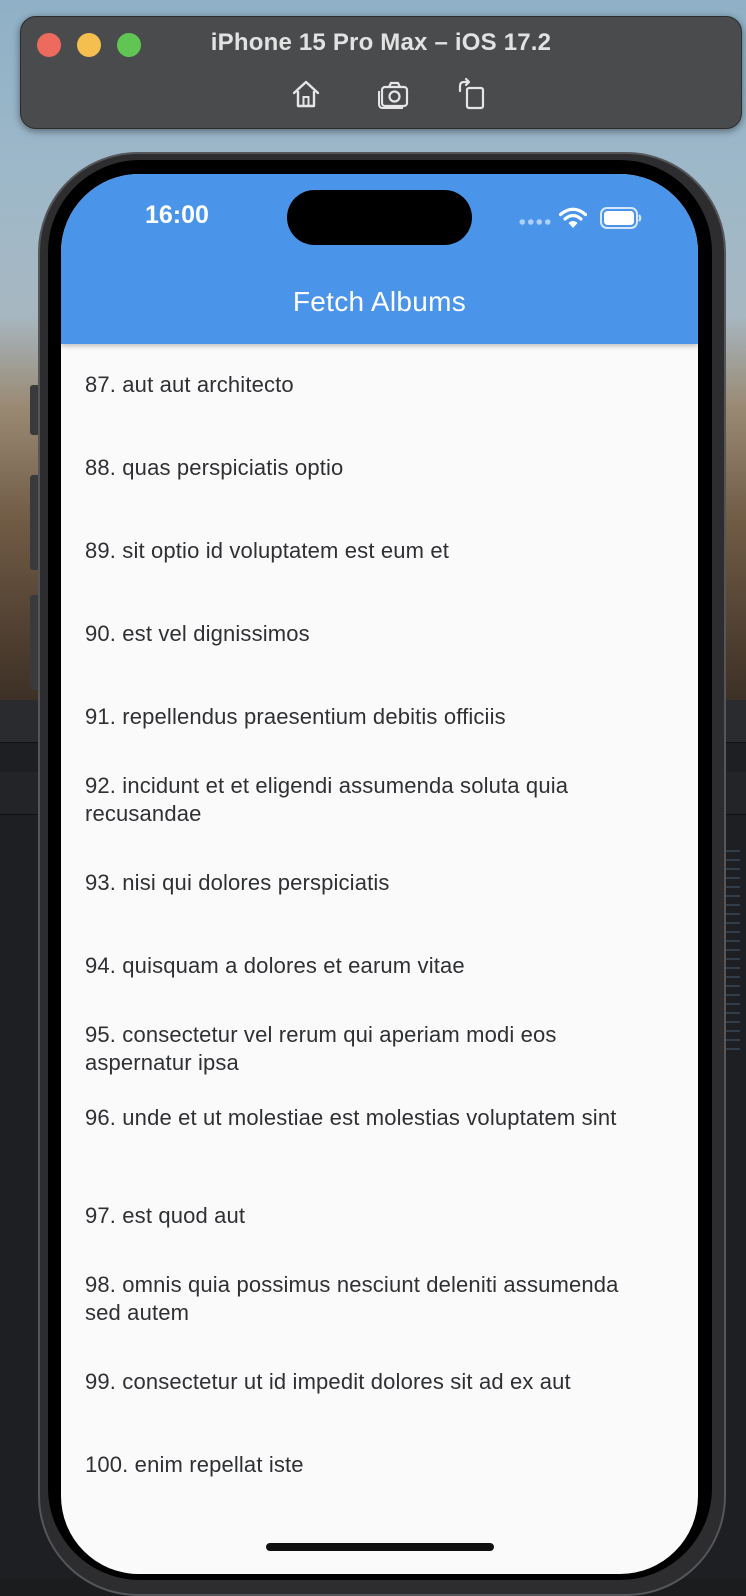 Image resolution: width=746 pixels, height=1596 pixels. What do you see at coordinates (370, 1465) in the screenshot?
I see `list-item: 100. enim repellat iste` at bounding box center [370, 1465].